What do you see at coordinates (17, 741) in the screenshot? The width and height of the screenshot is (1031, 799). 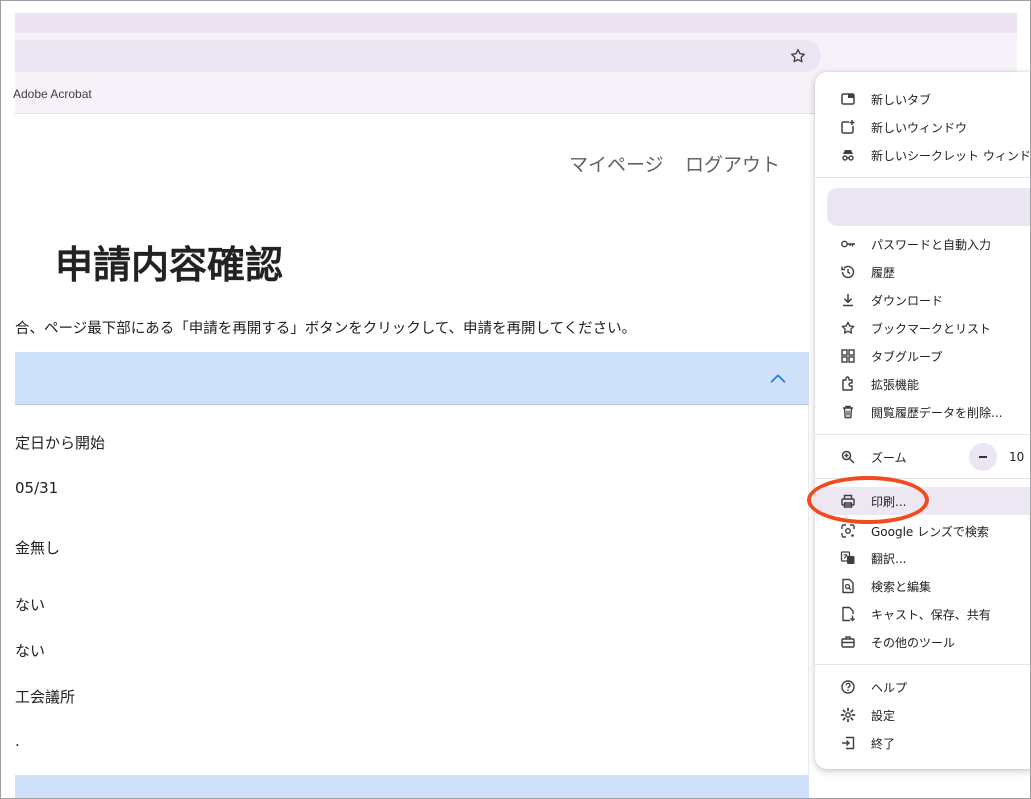 I see `row-value: .` at bounding box center [17, 741].